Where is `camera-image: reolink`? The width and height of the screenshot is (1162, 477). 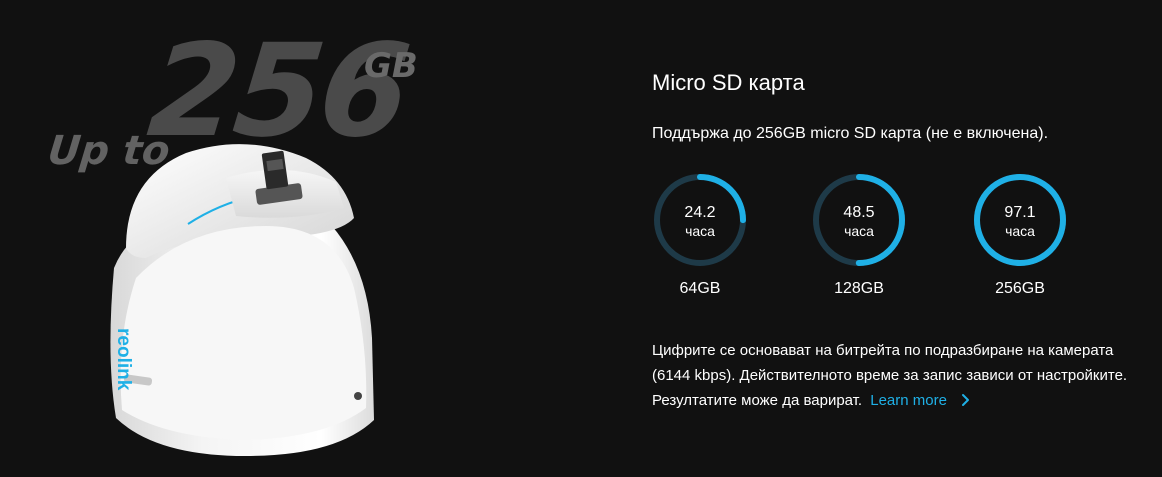 camera-image: reolink is located at coordinates (242, 300).